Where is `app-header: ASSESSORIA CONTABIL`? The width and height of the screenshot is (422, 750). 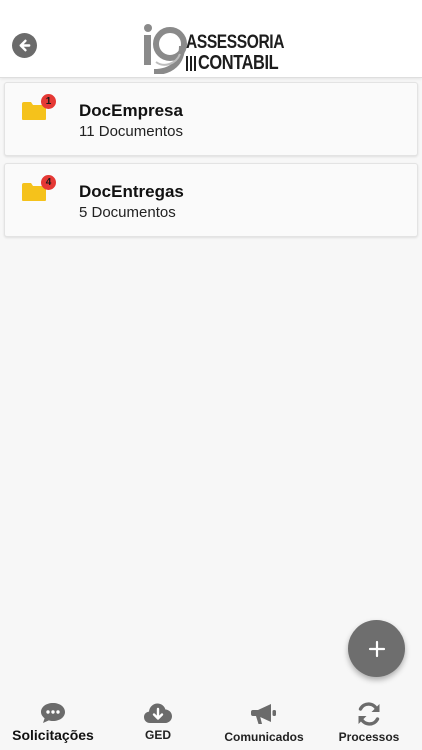 app-header: ASSESSORIA CONTABIL is located at coordinates (211, 39).